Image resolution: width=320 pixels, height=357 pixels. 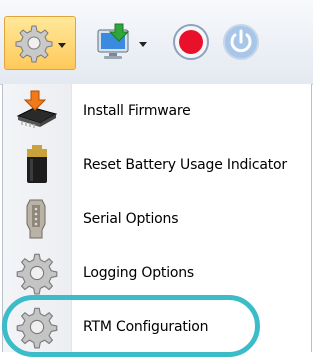 I want to click on firmware-chip-icon, so click(x=37, y=111).